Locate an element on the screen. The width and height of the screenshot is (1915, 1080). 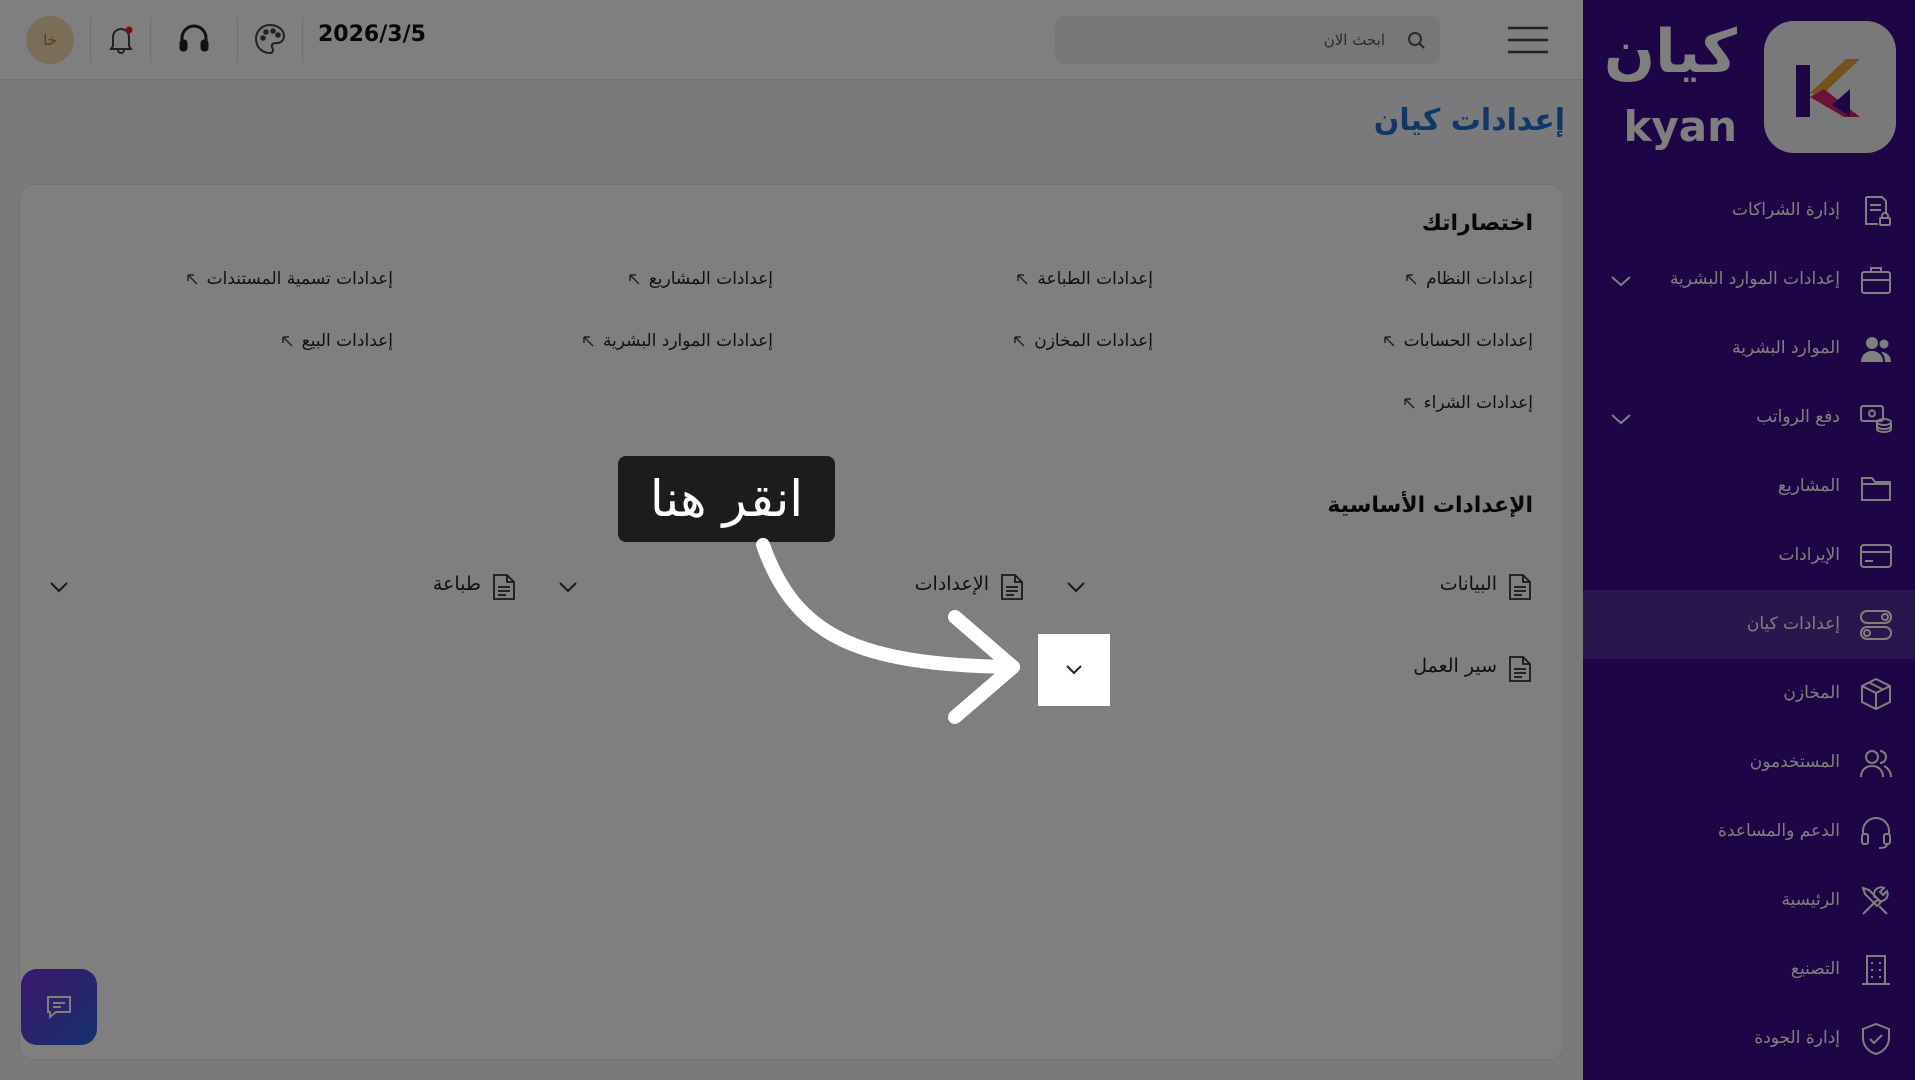
chat-icon is located at coordinates (59, 1008).